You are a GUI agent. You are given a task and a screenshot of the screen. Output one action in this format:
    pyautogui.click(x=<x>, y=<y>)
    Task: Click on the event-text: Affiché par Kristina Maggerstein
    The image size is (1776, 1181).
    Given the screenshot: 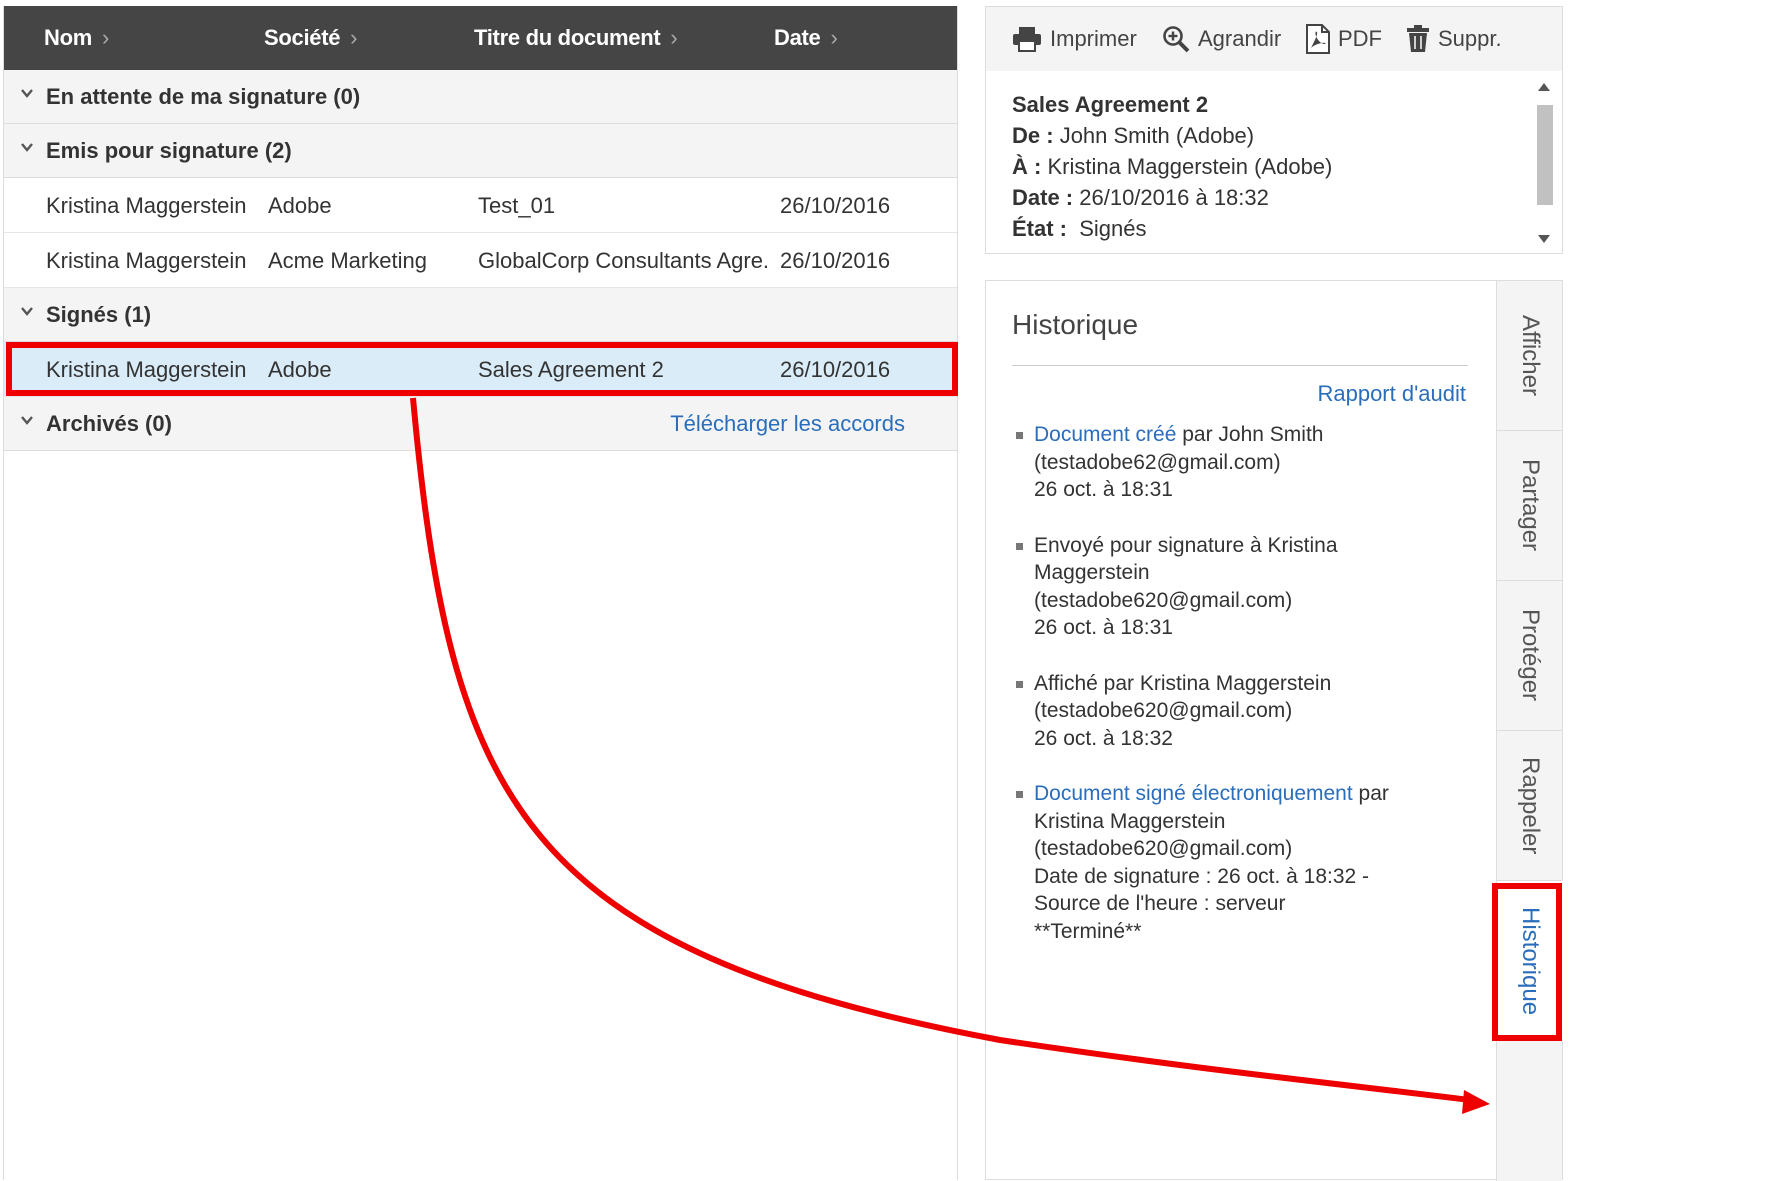 What is the action you would take?
    pyautogui.click(x=1183, y=683)
    